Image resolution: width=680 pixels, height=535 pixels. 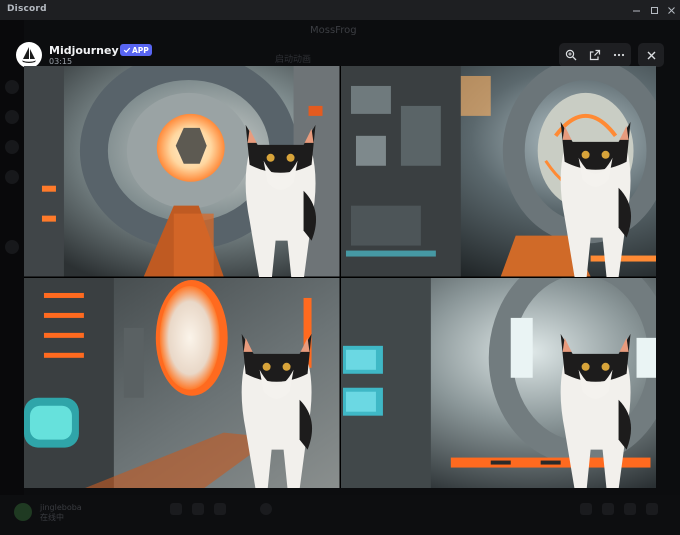 I want to click on viewer-toolbar, so click(x=595, y=55).